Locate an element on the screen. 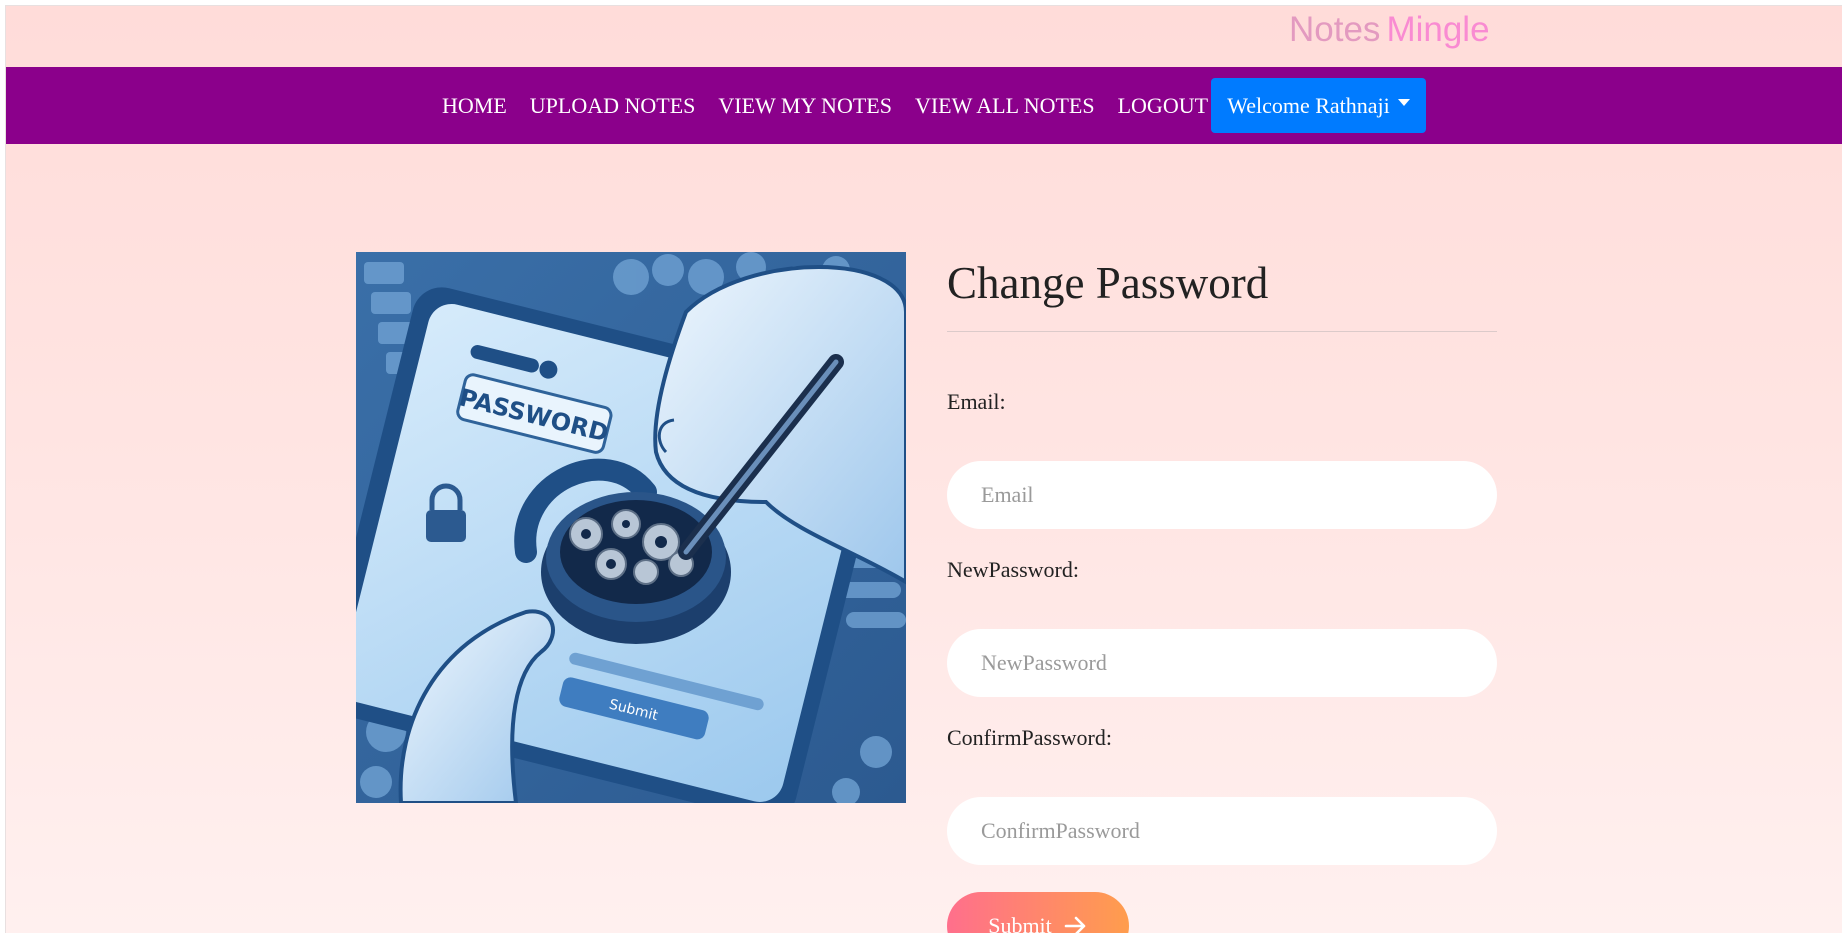  nav-home-link: HOME is located at coordinates (474, 106).